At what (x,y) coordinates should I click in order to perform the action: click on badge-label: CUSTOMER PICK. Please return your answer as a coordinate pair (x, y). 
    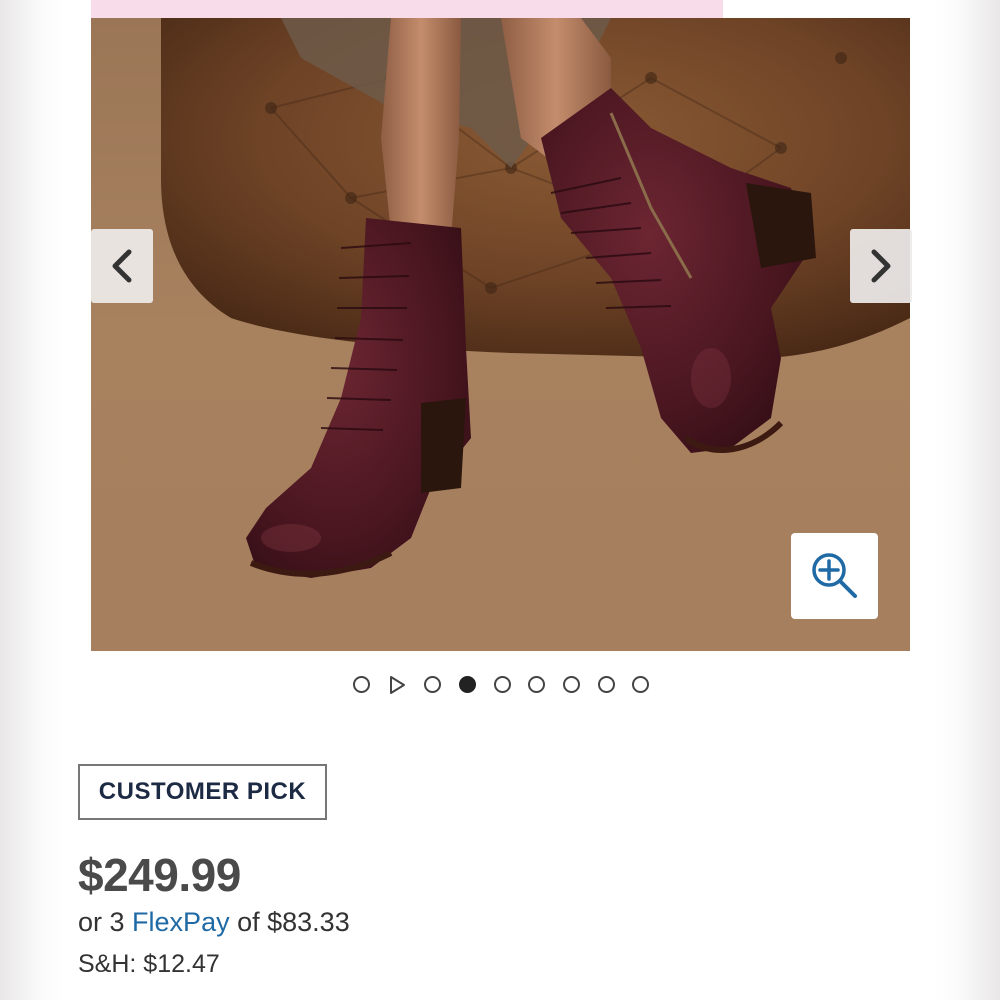
    Looking at the image, I should click on (202, 791).